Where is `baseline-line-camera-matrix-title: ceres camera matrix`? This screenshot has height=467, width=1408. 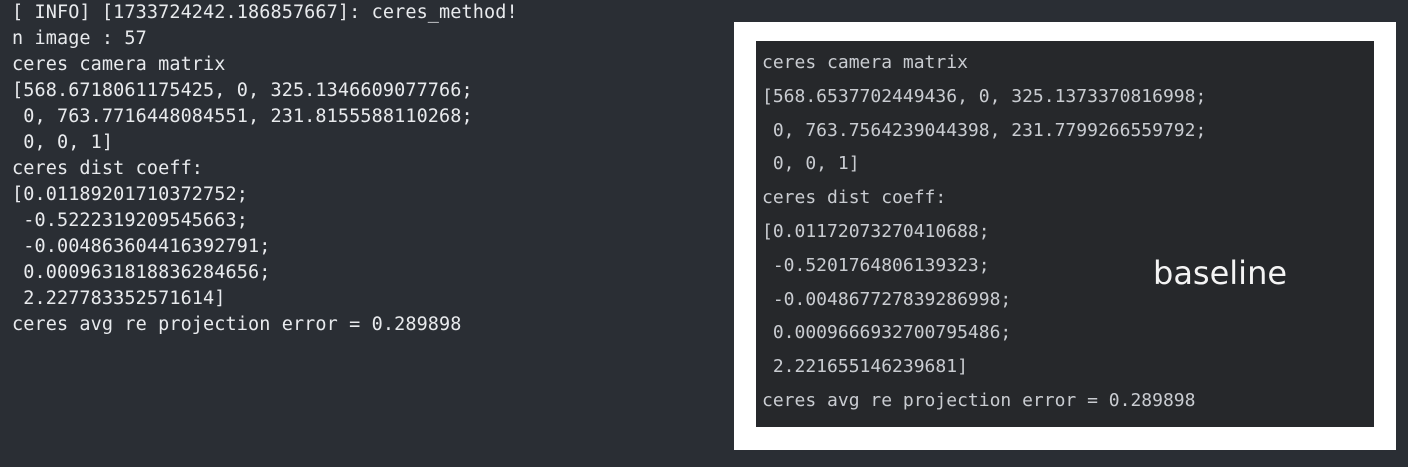
baseline-line-camera-matrix-title: ceres camera matrix is located at coordinates (865, 62).